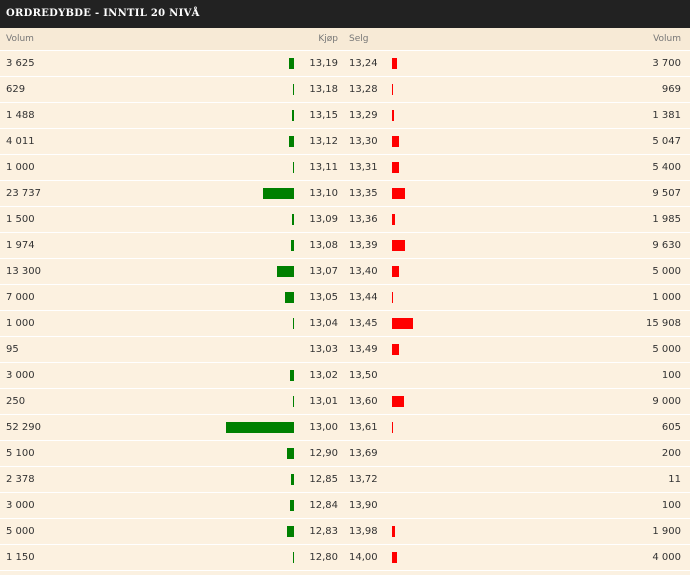 The width and height of the screenshot is (690, 575). Describe the element at coordinates (20, 479) in the screenshot. I see `bid-volume: 2 378` at that location.